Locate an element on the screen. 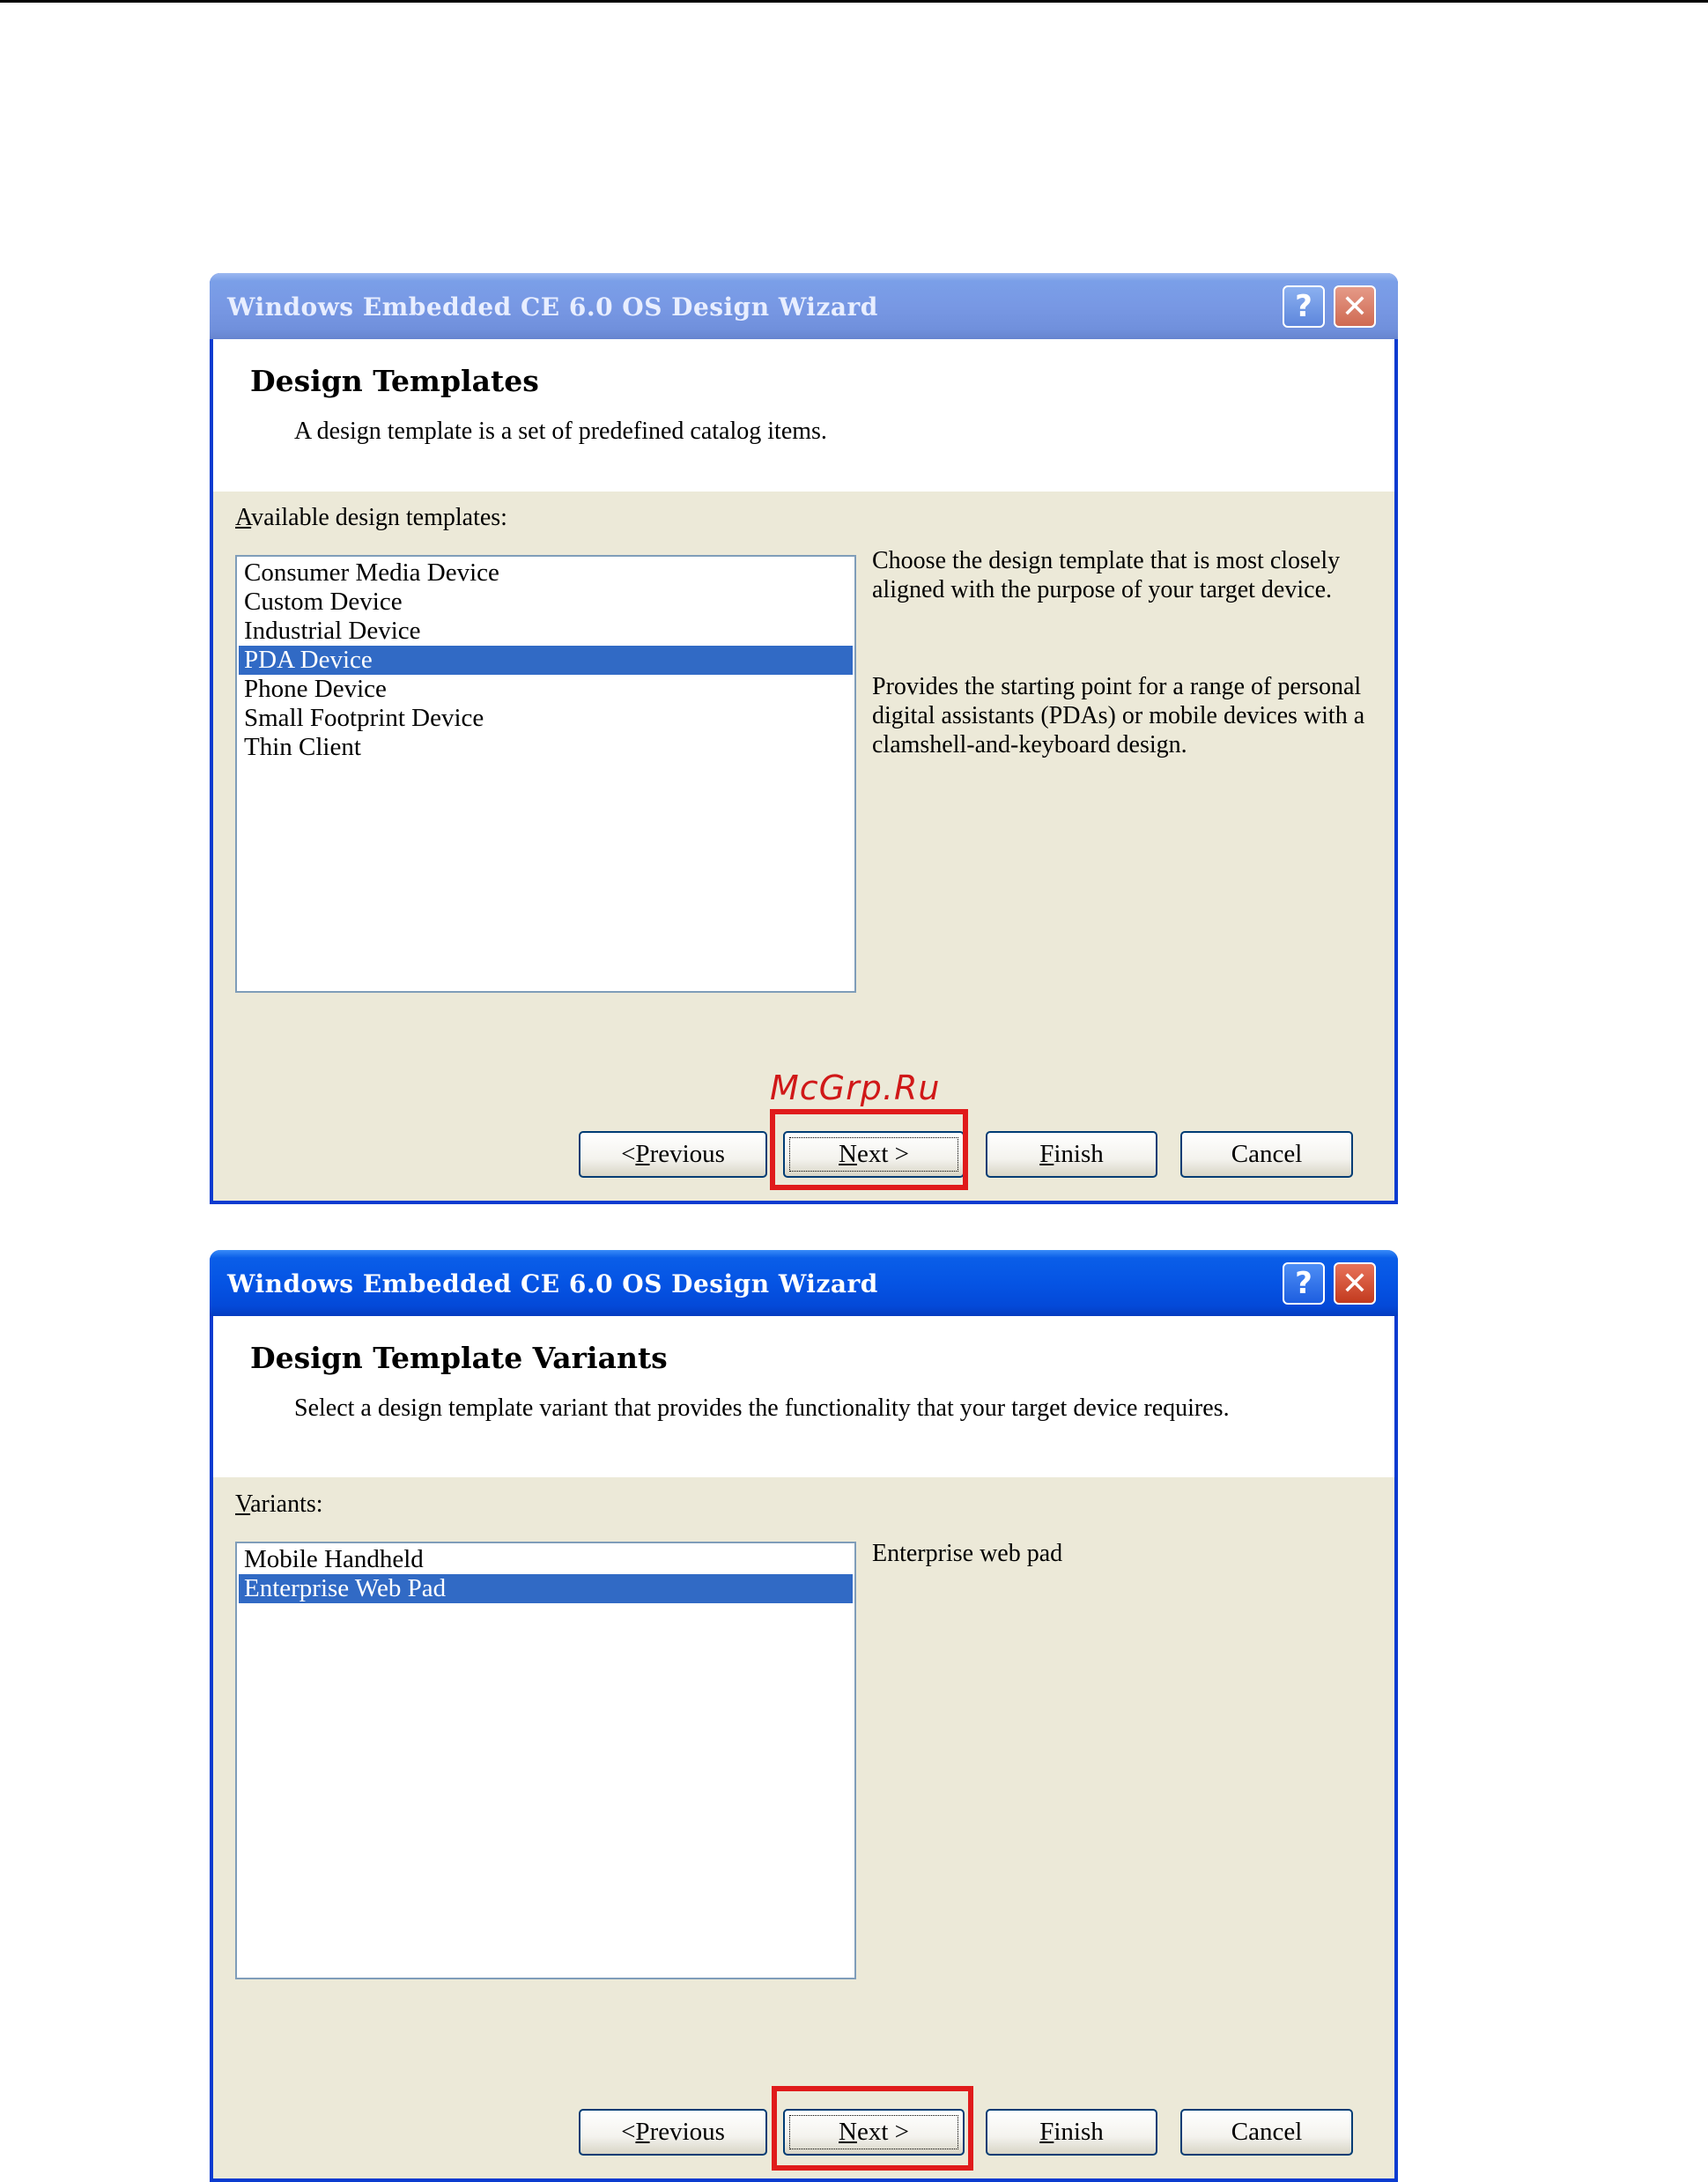  list-label: Available design templates: is located at coordinates (371, 518).